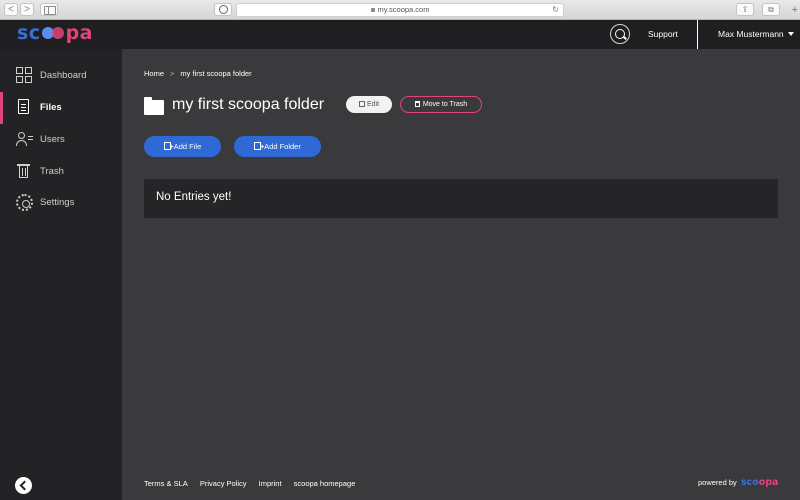  What do you see at coordinates (403, 9) in the screenshot?
I see `url-text: my.scoopa.com` at bounding box center [403, 9].